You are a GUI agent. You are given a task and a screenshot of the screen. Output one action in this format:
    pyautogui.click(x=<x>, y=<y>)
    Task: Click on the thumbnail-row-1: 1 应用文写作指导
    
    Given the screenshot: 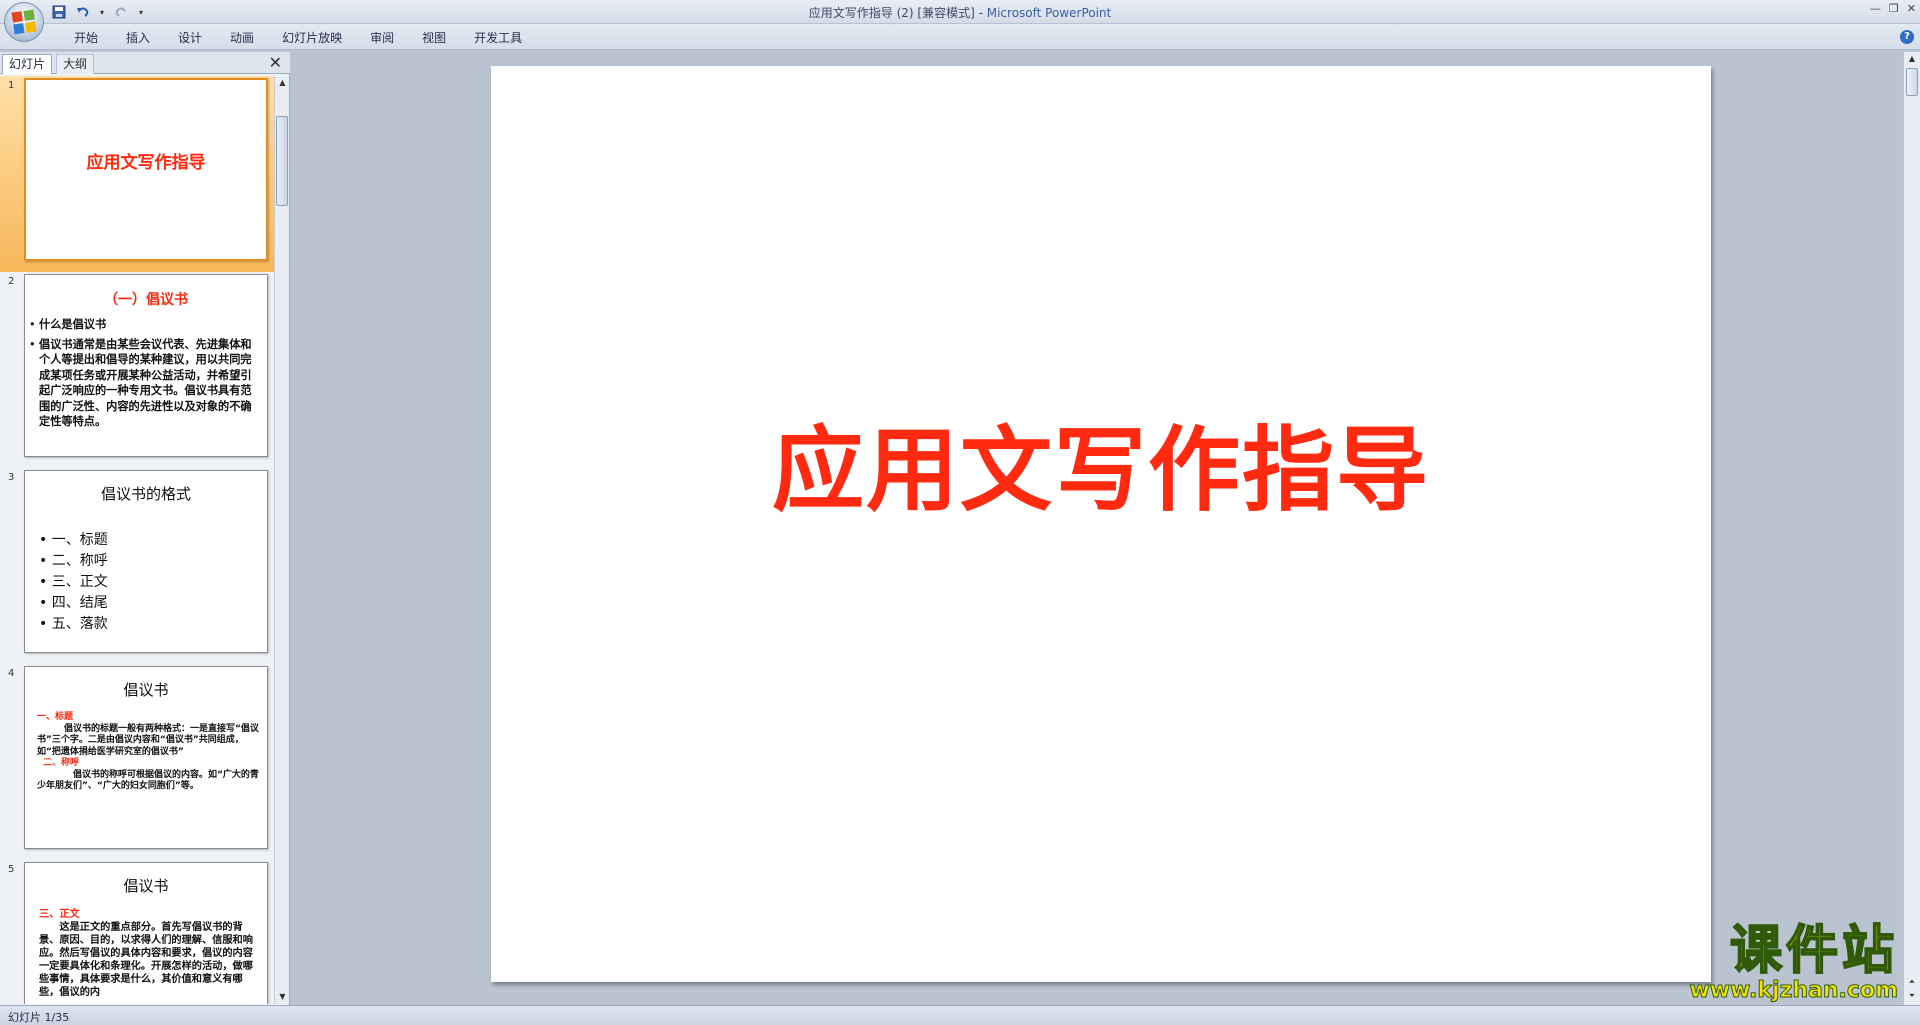 What is the action you would take?
    pyautogui.click(x=137, y=174)
    